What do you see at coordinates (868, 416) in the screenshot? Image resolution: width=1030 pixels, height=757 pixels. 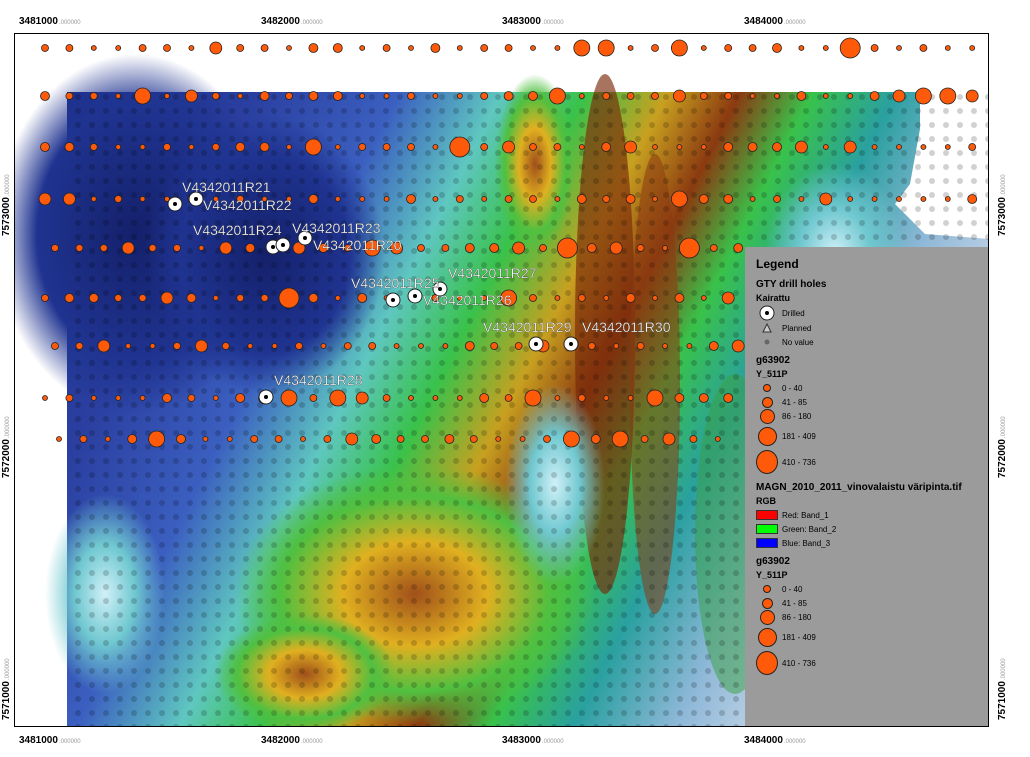 I see `legend-class-3: 86 - 180` at bounding box center [868, 416].